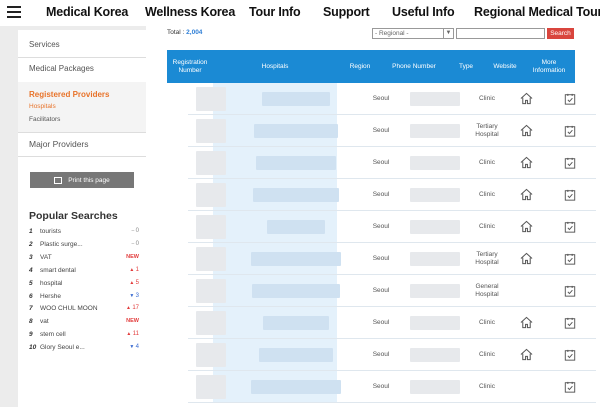  Describe the element at coordinates (84, 259) in the screenshot. I see `popular-search-item: 3 VAT NEW` at that location.